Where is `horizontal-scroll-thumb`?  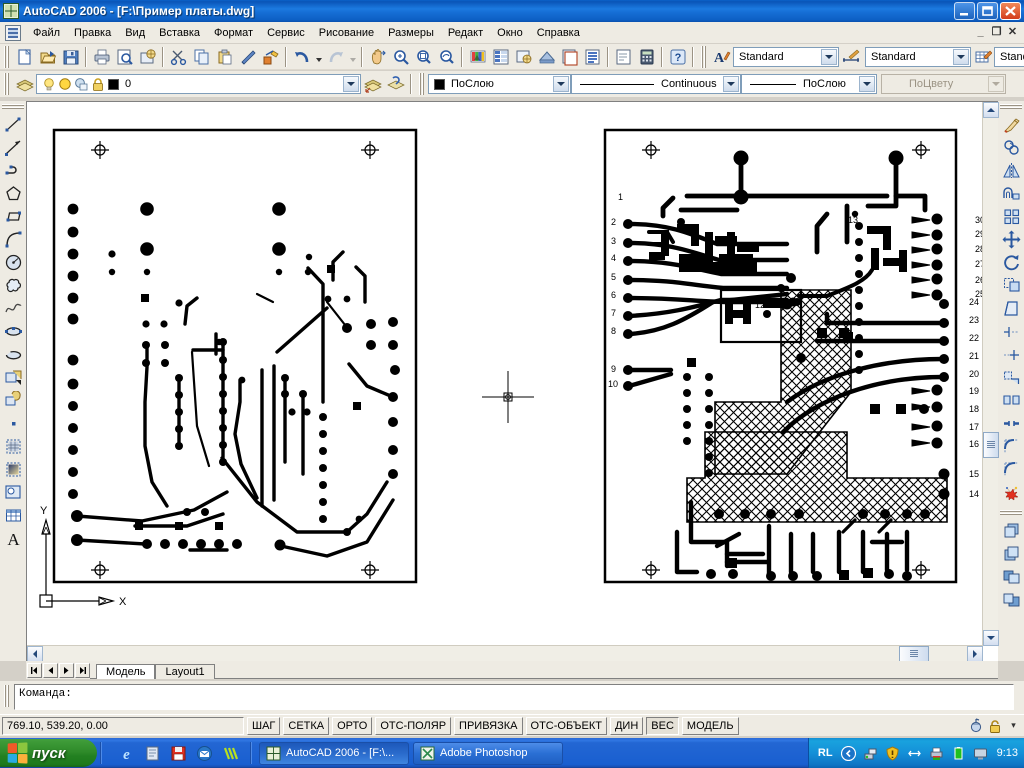 horizontal-scroll-thumb is located at coordinates (914, 654).